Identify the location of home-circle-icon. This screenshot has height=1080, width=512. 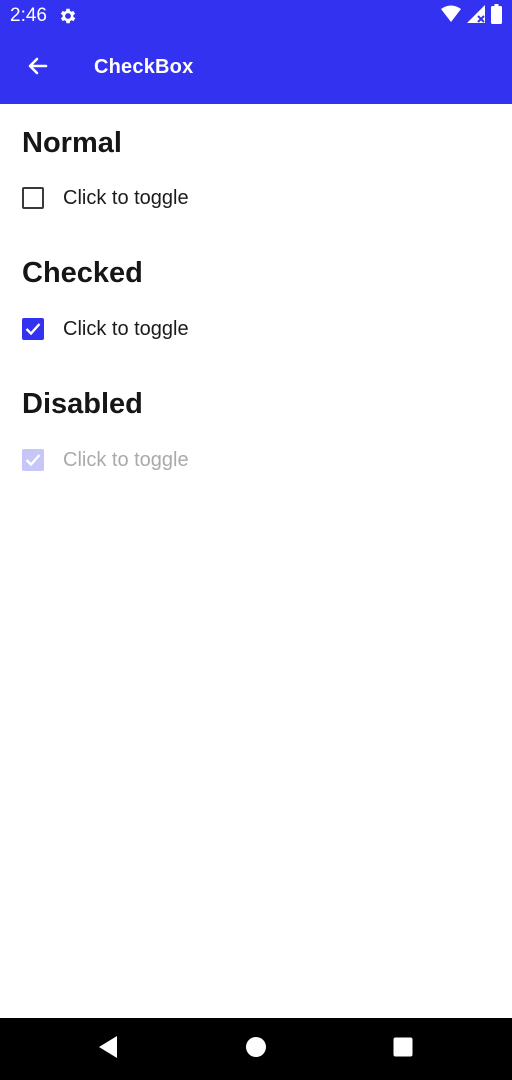
(256, 1049).